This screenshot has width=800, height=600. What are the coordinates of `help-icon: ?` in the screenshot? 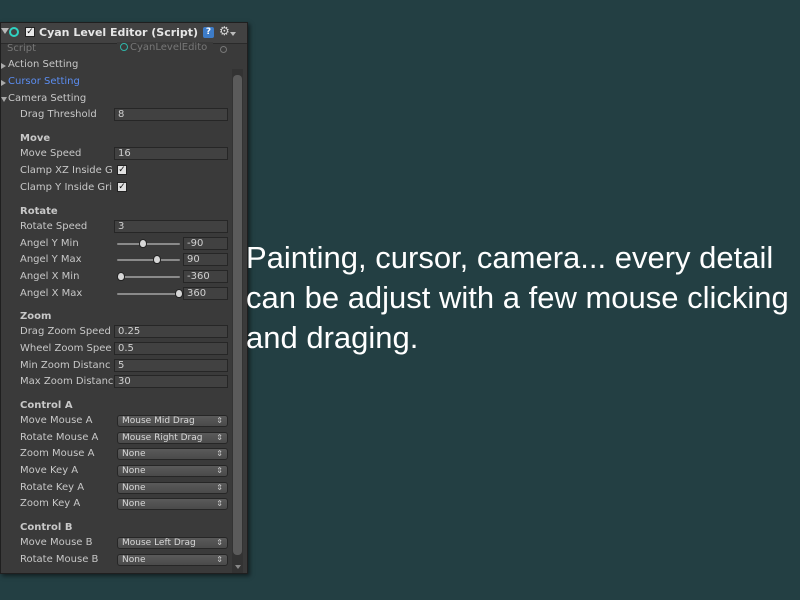 It's located at (208, 32).